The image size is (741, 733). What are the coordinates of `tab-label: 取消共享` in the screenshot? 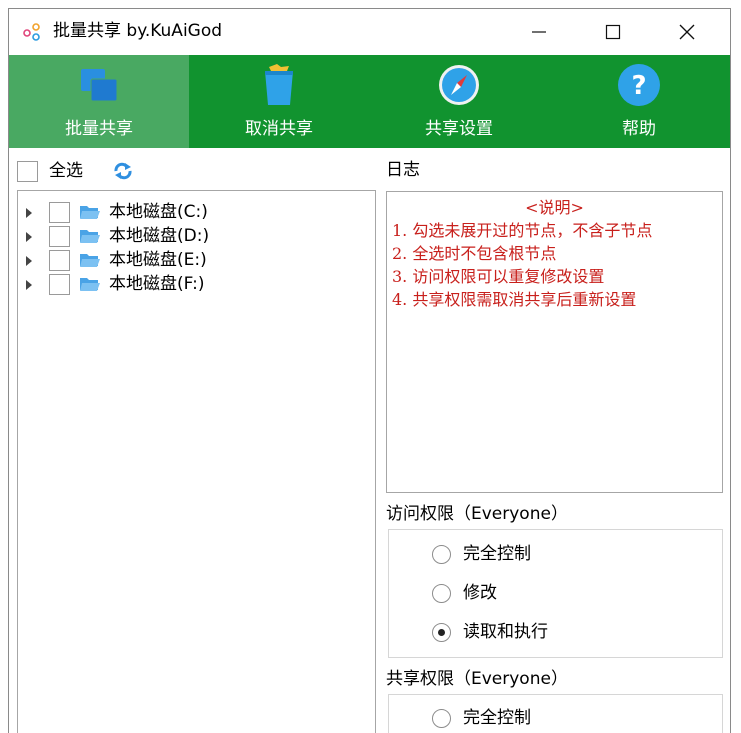 It's located at (279, 129).